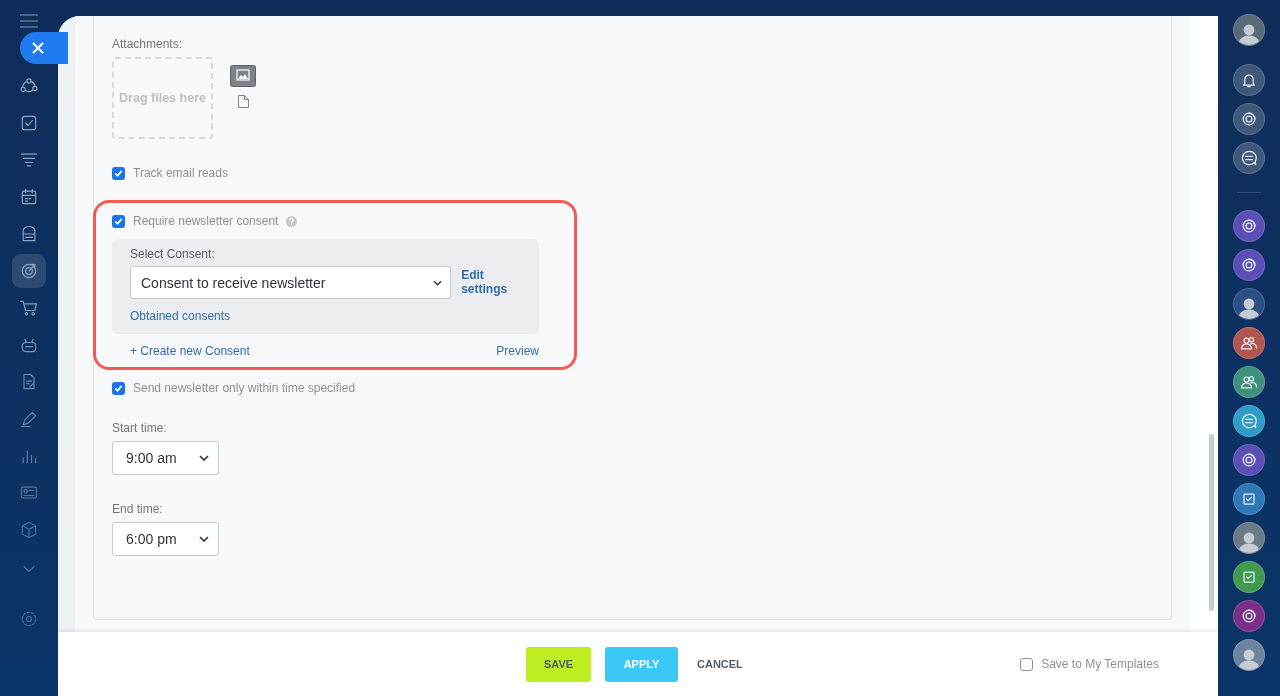 The image size is (1280, 696). Describe the element at coordinates (148, 44) in the screenshot. I see `field-label: Attachments:` at that location.